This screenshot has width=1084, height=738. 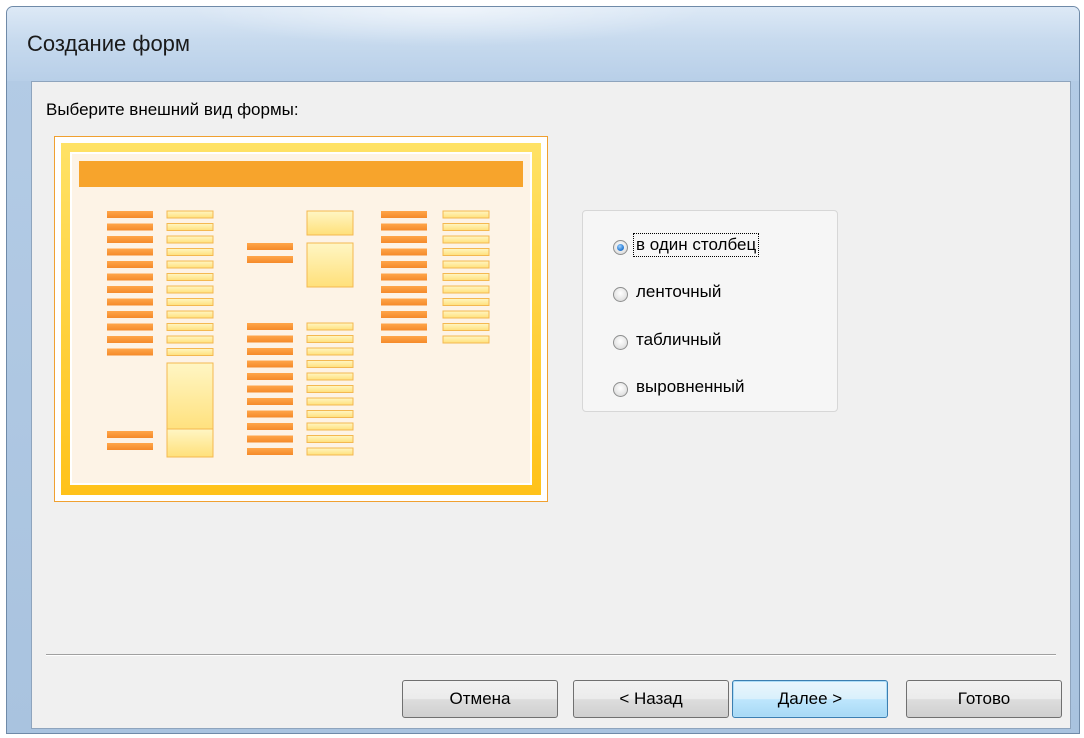 What do you see at coordinates (651, 699) in the screenshot?
I see `back-button: < Назад` at bounding box center [651, 699].